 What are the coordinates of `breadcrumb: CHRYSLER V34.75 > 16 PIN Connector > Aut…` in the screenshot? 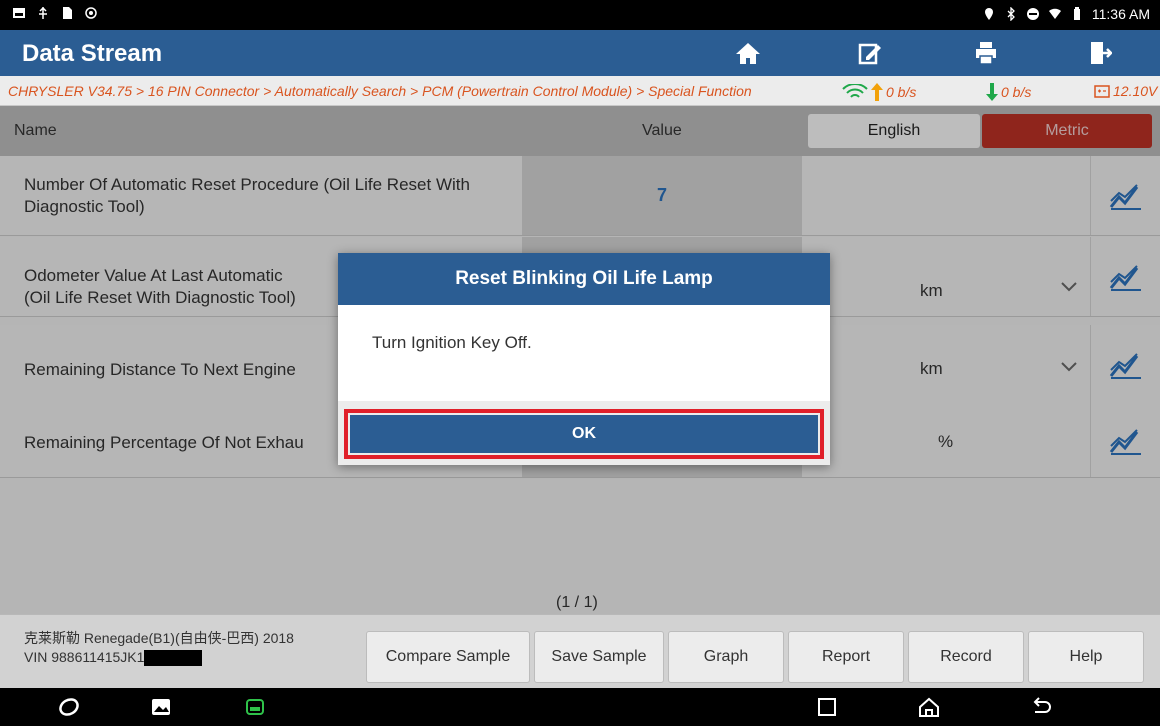 It's located at (580, 91).